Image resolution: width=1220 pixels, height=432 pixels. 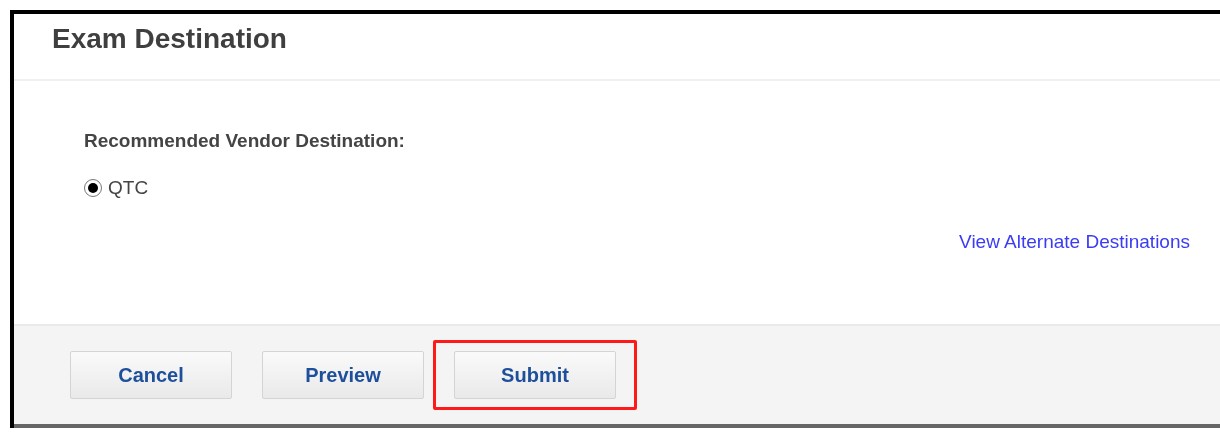 I want to click on vendor-label: Recommended Vendor Destination:, so click(x=244, y=141).